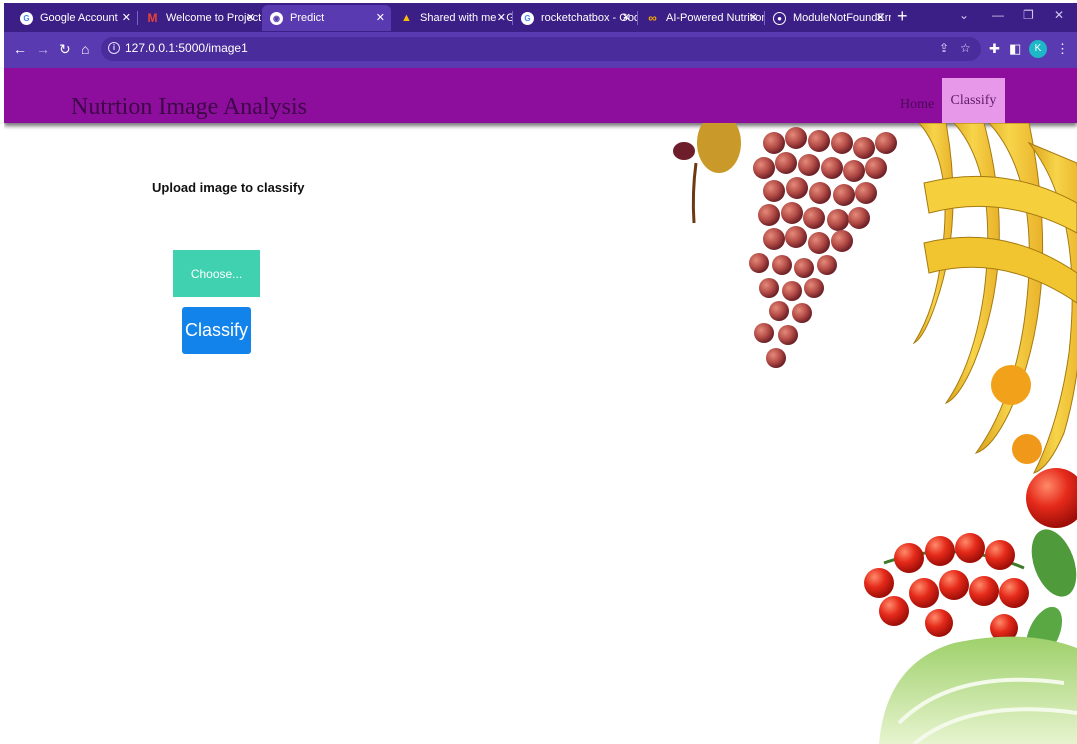 This screenshot has height=744, width=1077. What do you see at coordinates (779, 18) in the screenshot?
I see `github-icon: ●` at bounding box center [779, 18].